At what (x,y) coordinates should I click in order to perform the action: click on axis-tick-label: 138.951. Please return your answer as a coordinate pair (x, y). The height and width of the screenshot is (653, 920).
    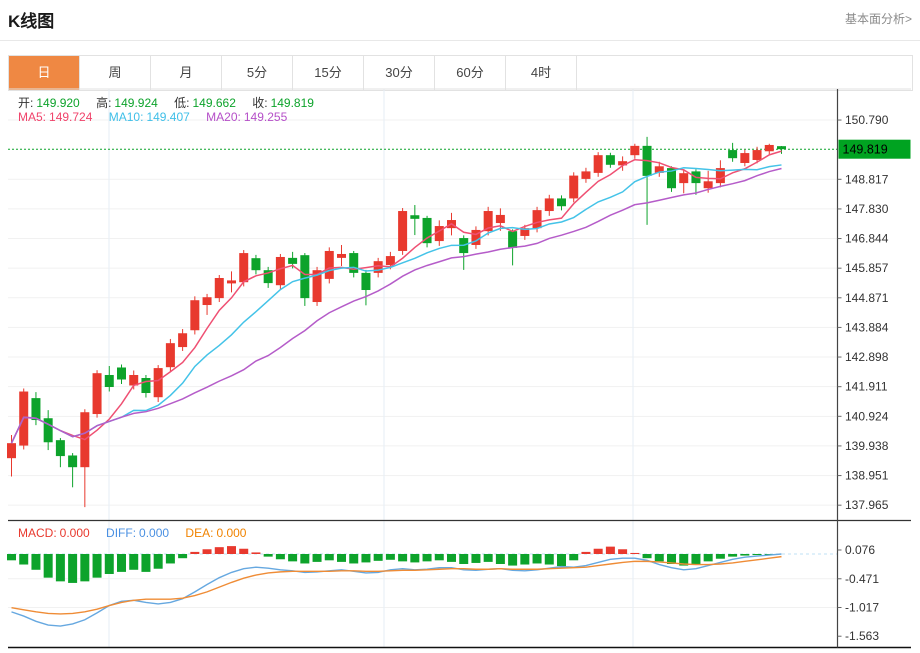
    Looking at the image, I should click on (867, 476).